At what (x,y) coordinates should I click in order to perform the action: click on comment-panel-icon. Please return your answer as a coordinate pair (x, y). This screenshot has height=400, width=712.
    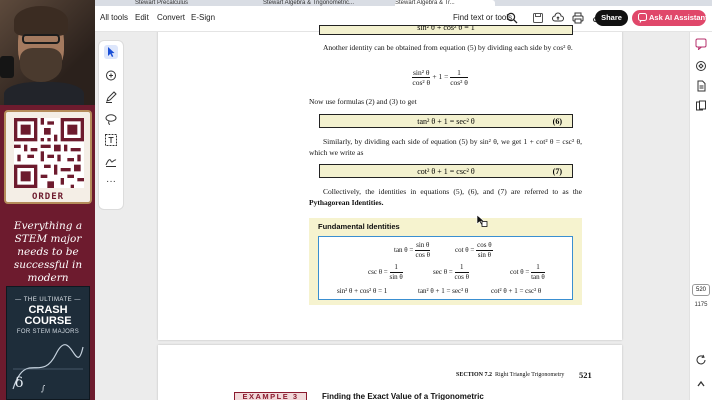
    Looking at the image, I should click on (701, 44).